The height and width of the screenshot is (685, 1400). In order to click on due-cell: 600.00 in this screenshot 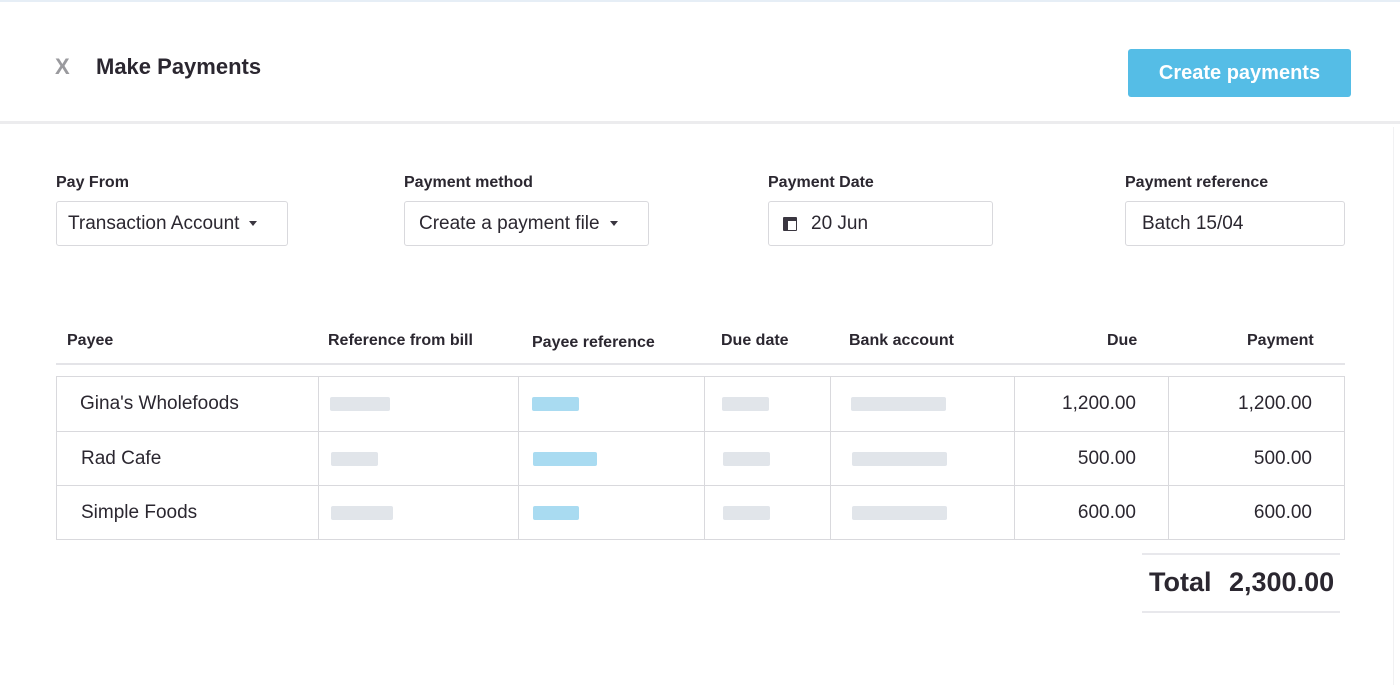, I will do `click(1106, 512)`.